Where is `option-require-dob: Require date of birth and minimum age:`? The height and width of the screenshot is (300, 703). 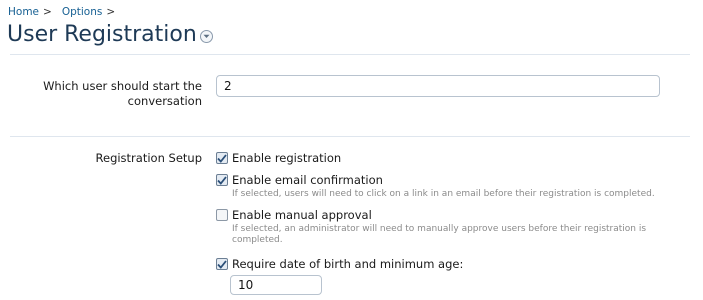
option-require-dob: Require date of birth and minimum age: is located at coordinates (339, 264).